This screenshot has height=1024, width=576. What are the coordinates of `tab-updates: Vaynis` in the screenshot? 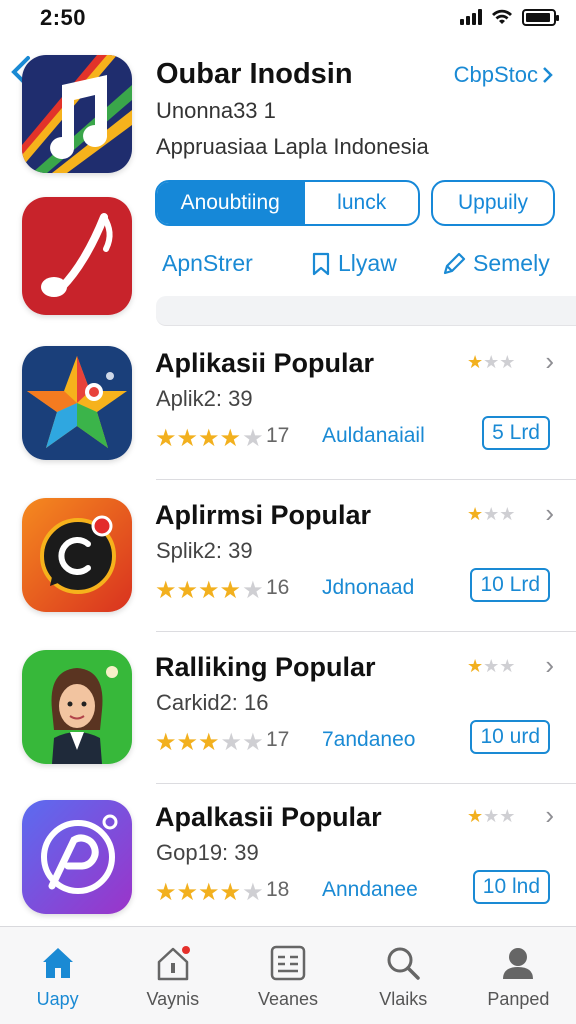 It's located at (172, 975).